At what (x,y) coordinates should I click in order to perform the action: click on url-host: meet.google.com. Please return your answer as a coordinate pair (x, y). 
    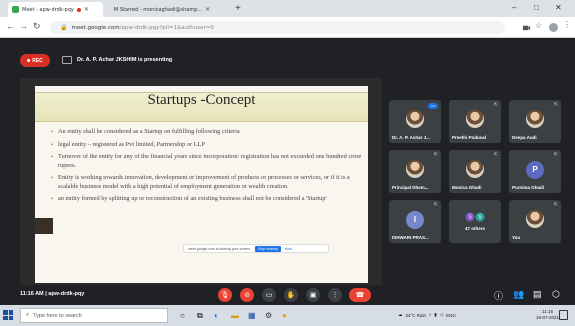
    Looking at the image, I should click on (95, 27).